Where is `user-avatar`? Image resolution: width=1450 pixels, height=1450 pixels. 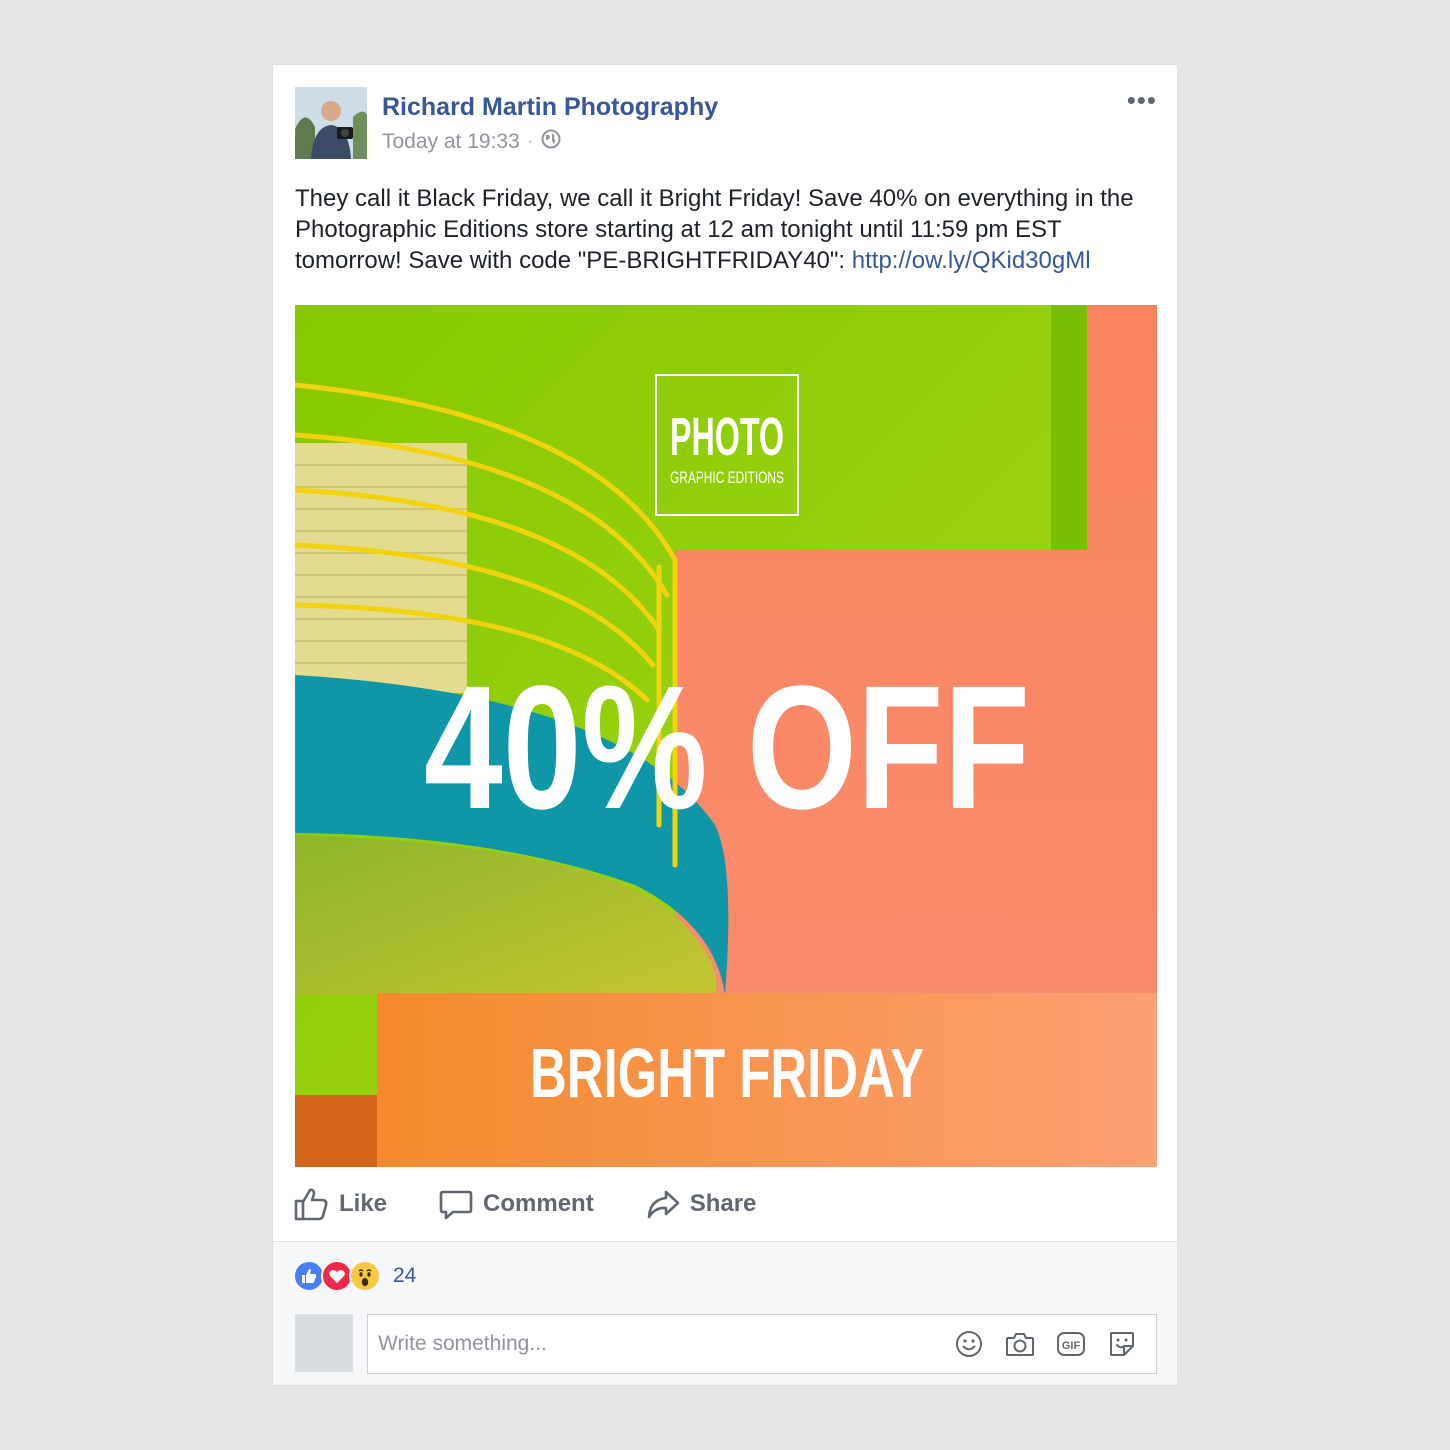 user-avatar is located at coordinates (324, 1343).